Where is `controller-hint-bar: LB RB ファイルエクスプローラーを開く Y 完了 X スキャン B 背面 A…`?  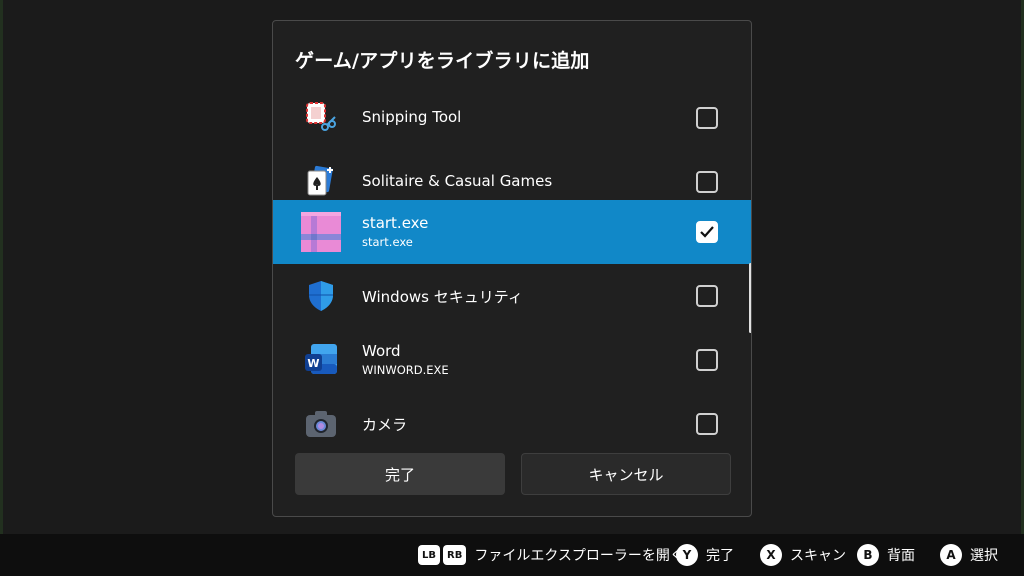 controller-hint-bar: LB RB ファイルエクスプローラーを開く Y 完了 X スキャン B 背面 A… is located at coordinates (512, 555).